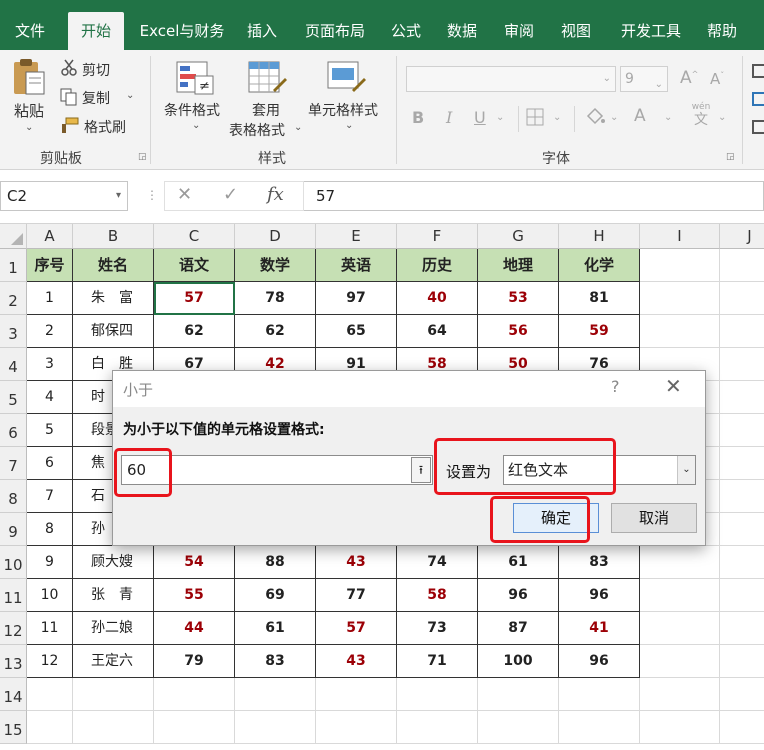 This screenshot has width=764, height=750. What do you see at coordinates (480, 117) in the screenshot?
I see `underline-button: U` at bounding box center [480, 117].